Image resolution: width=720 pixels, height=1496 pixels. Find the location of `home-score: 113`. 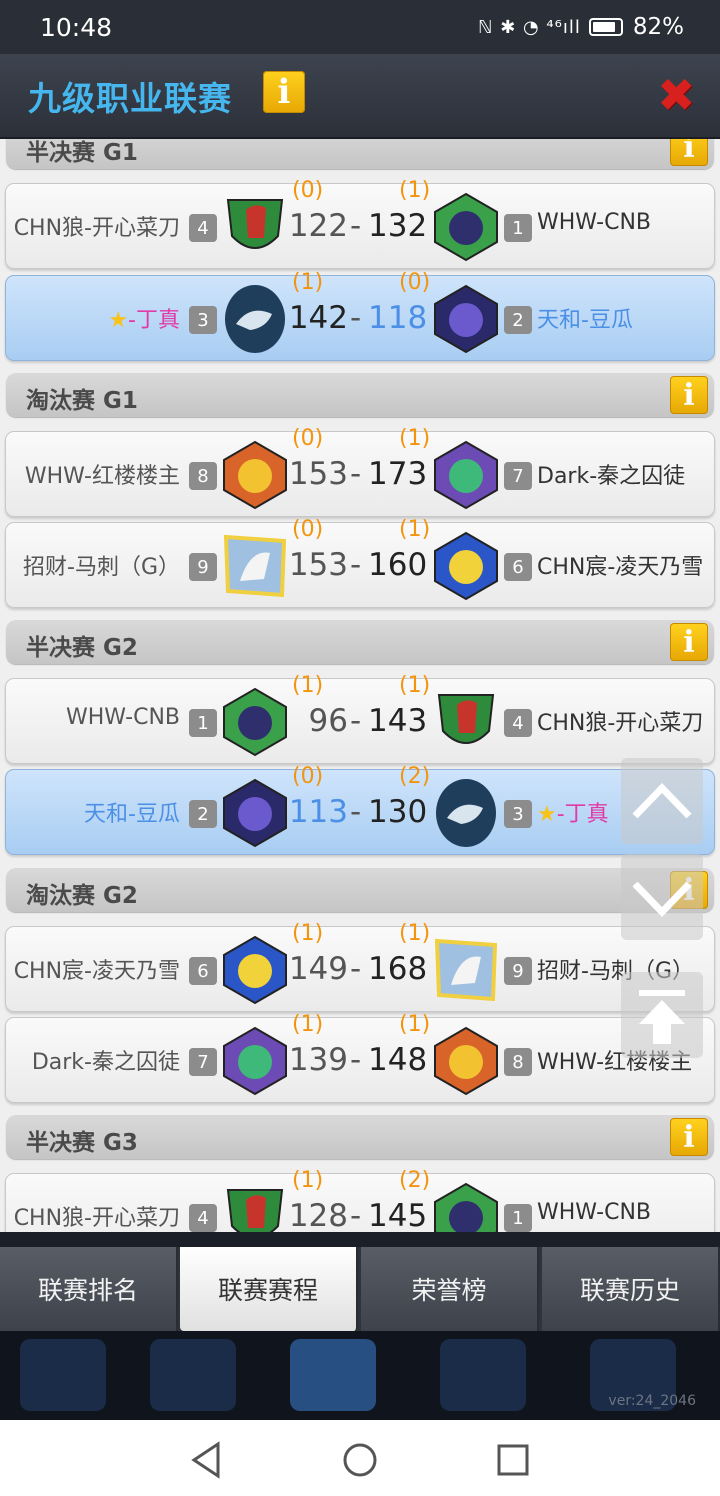

home-score: 113 is located at coordinates (318, 812).